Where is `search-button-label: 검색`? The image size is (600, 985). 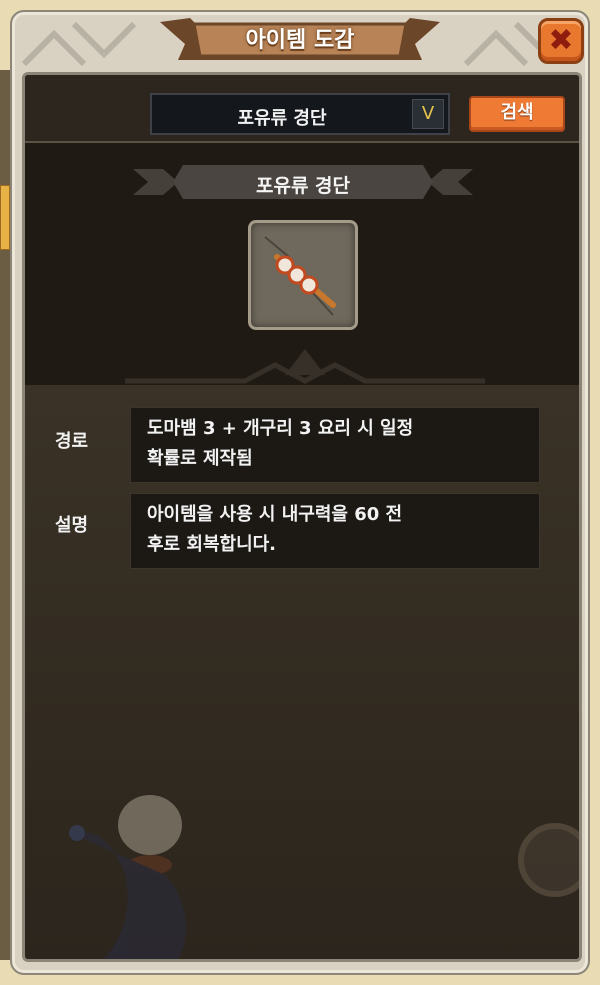 search-button-label: 검색 is located at coordinates (517, 112).